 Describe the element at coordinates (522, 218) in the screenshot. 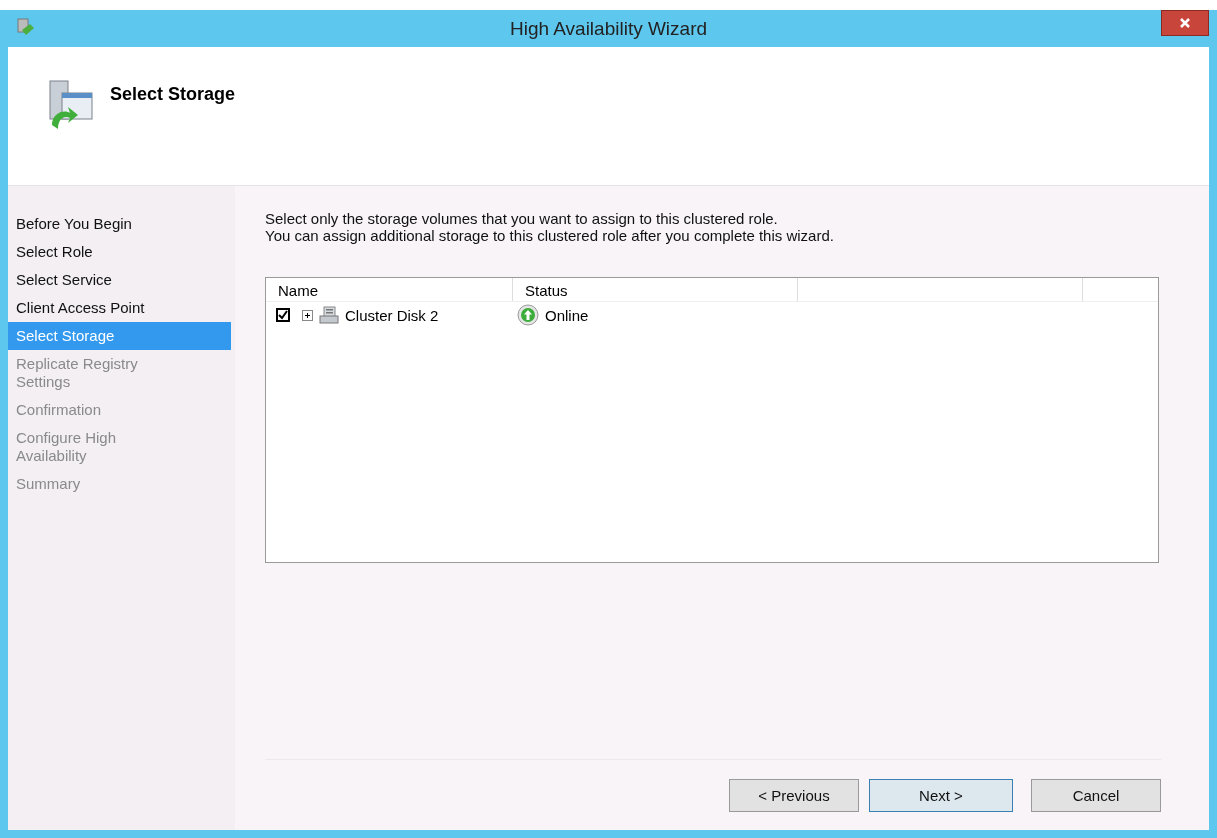

I see `instruction-text: Select only the storage volumes that you want to assign to this clustered role.` at that location.